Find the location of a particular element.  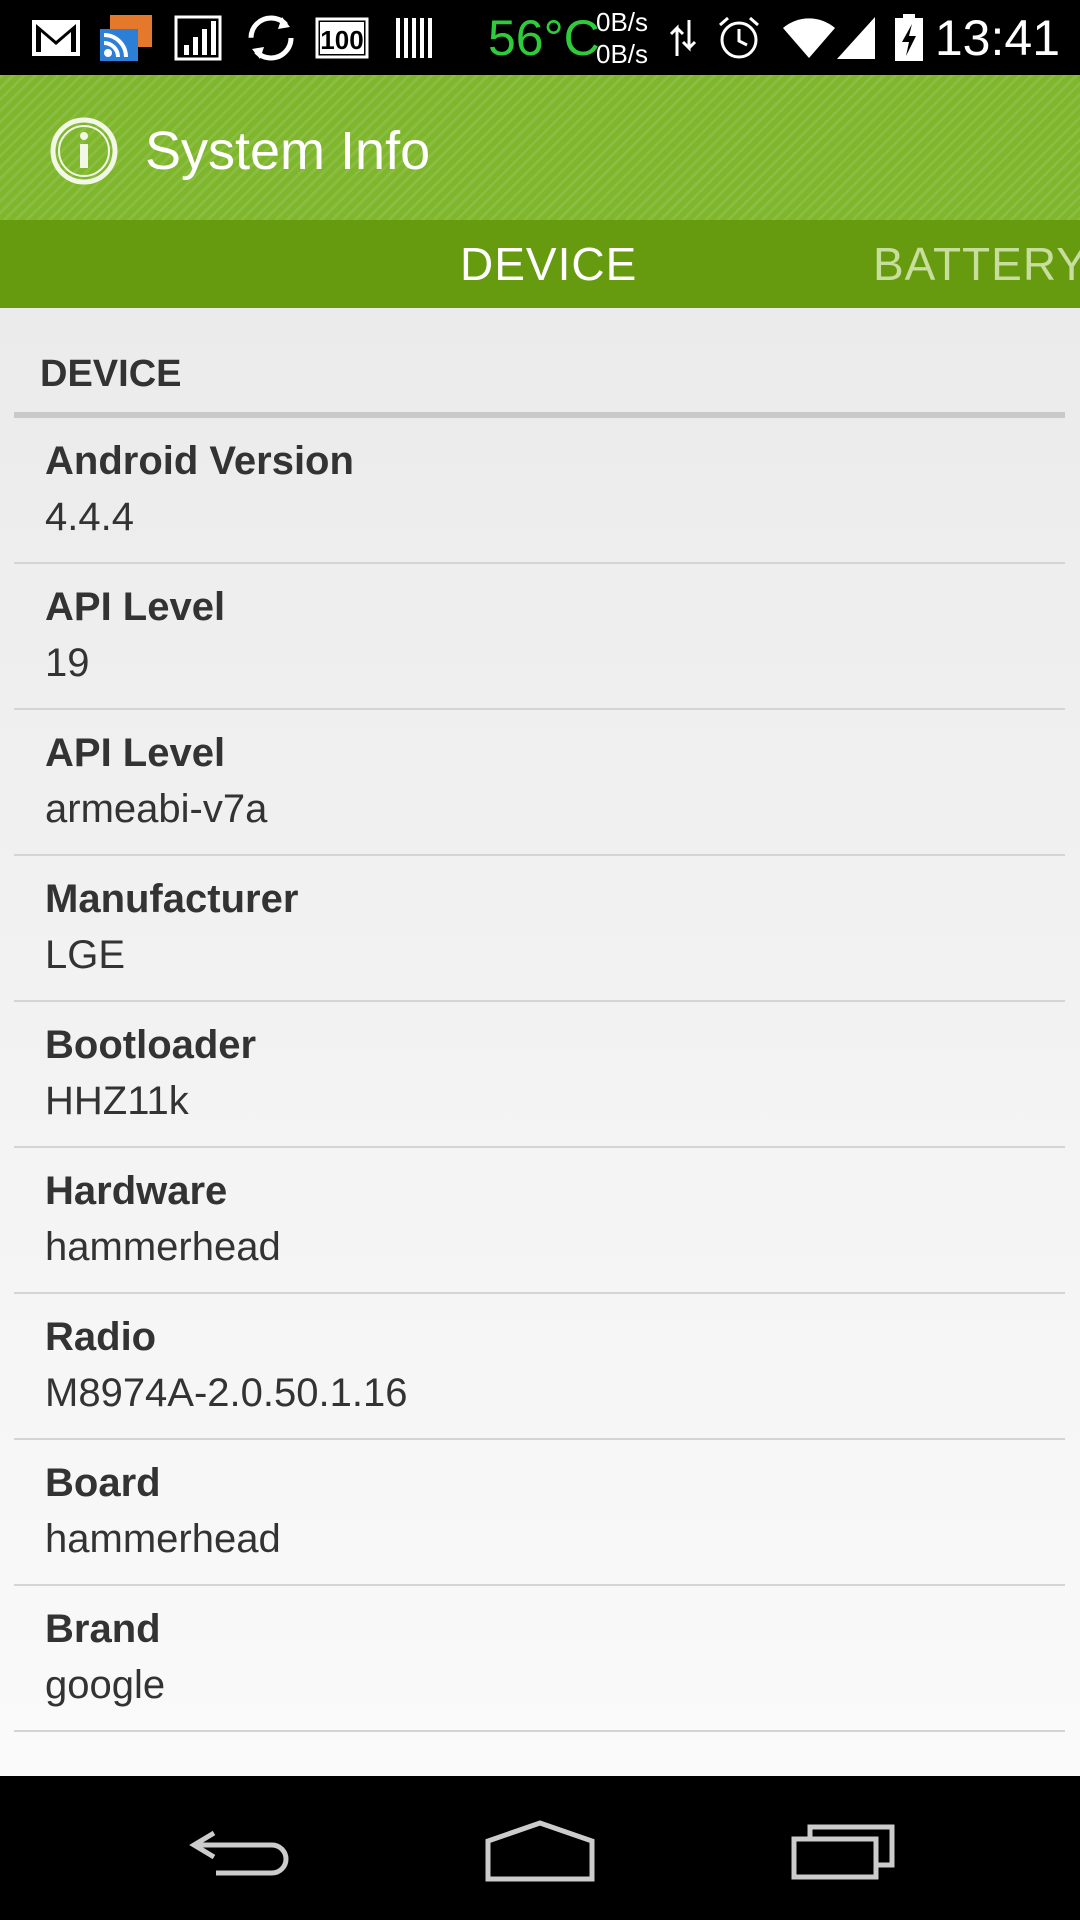

list-item: Bootloader HHZ11k is located at coordinates (539, 1075).